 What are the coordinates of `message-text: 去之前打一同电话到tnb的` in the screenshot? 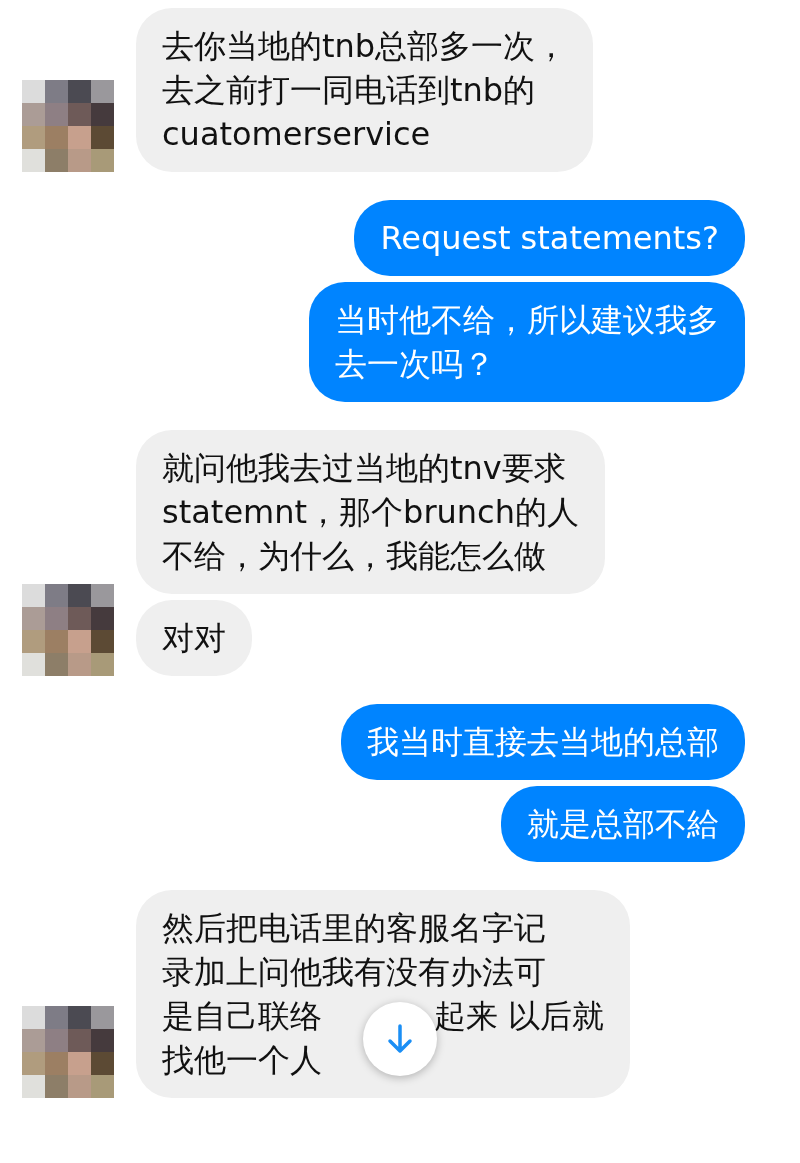 It's located at (349, 90).